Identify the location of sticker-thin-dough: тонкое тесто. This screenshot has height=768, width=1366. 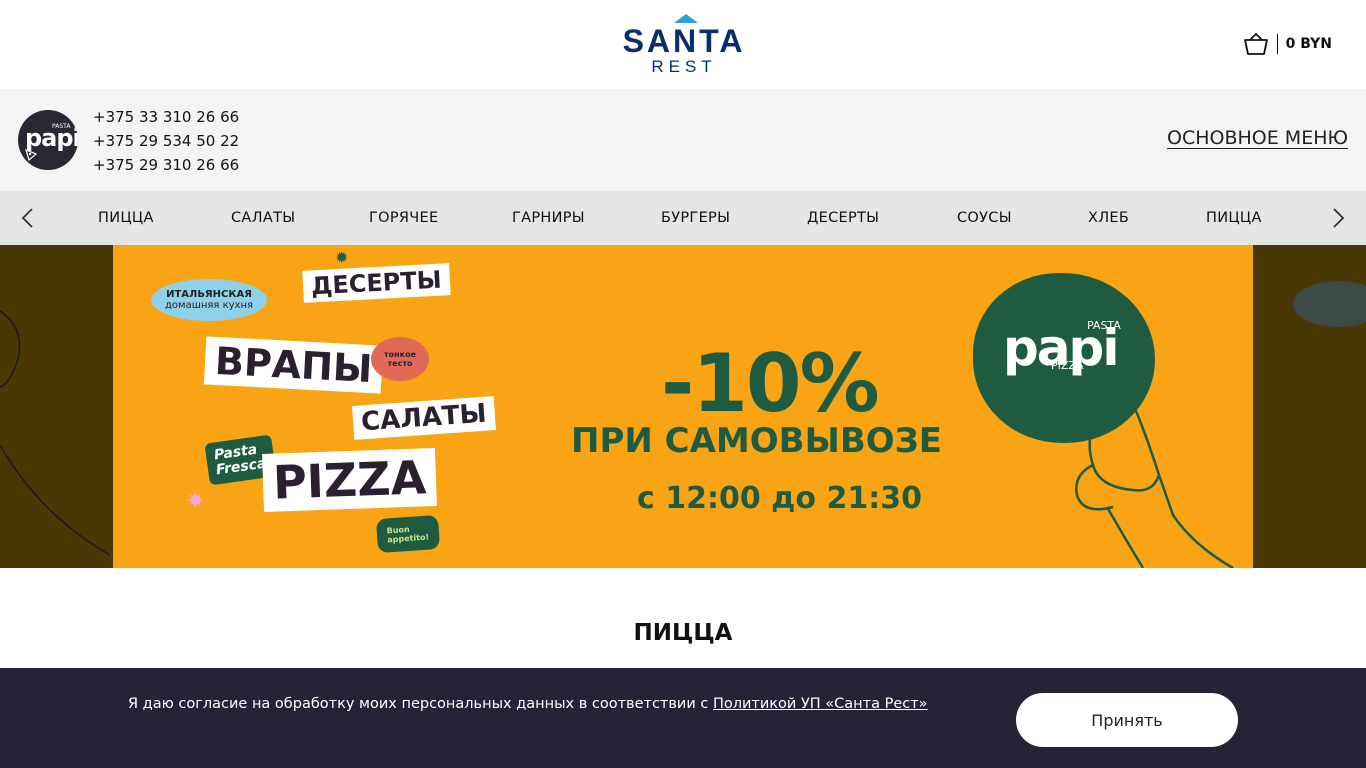
(400, 359).